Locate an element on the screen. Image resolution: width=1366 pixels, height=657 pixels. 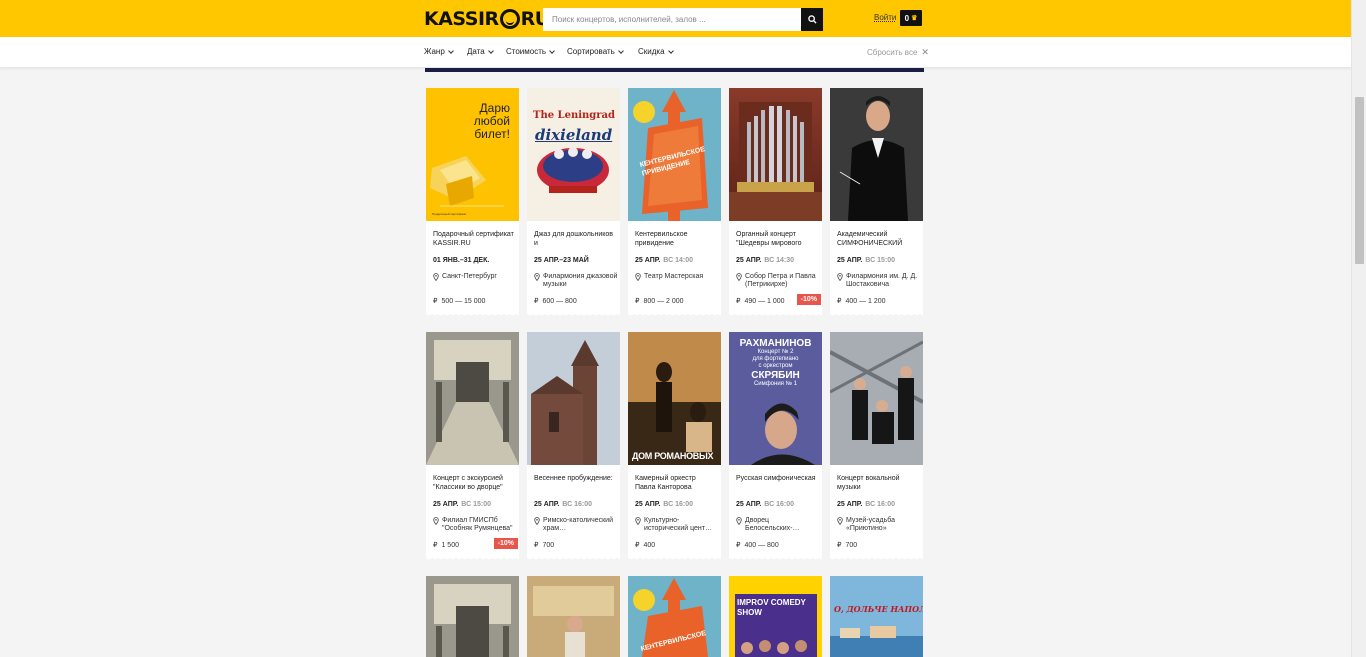
price-range: 400 — 800 is located at coordinates (761, 545).